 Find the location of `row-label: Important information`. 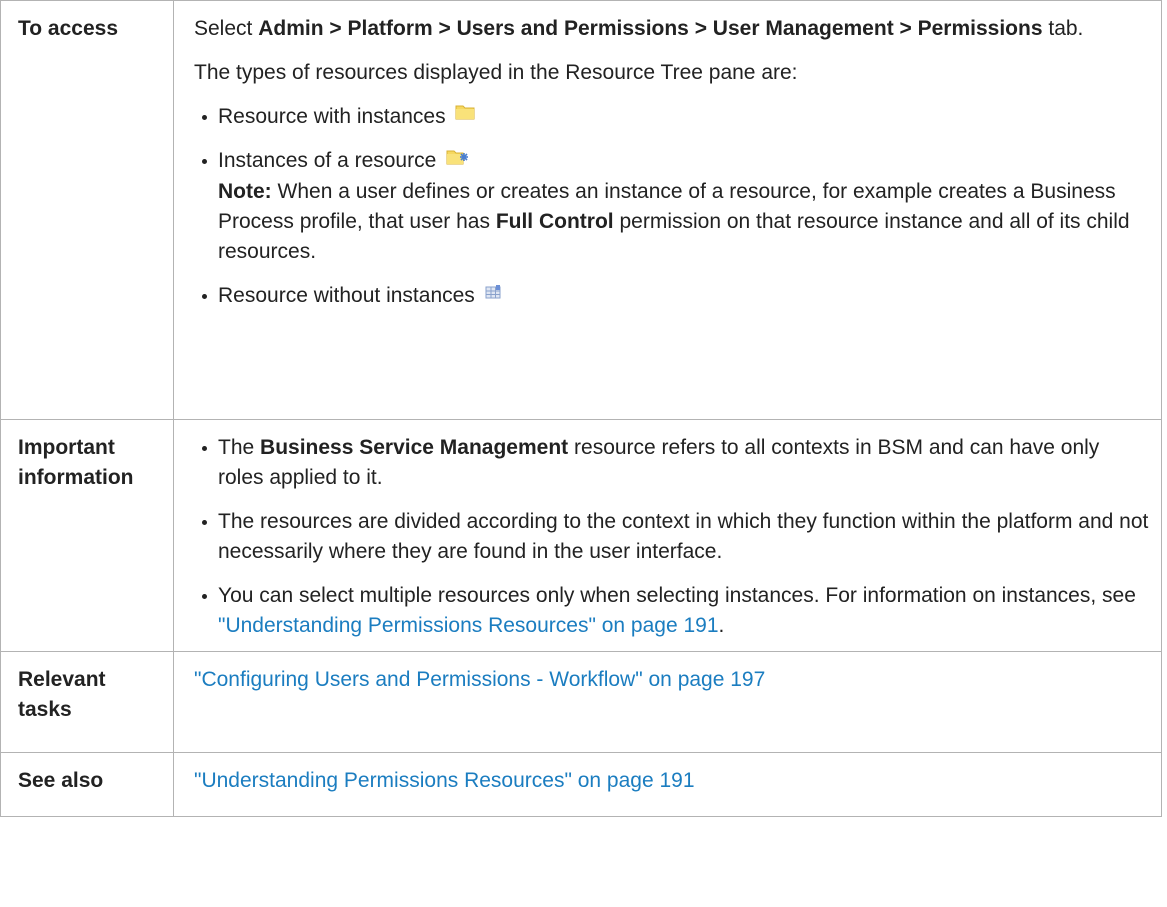

row-label: Important information is located at coordinates (87, 535).